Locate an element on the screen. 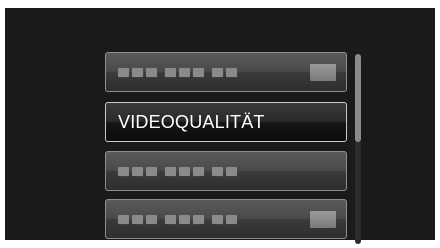 Image resolution: width=440 pixels, height=248 pixels. scrollbar is located at coordinates (358, 149).